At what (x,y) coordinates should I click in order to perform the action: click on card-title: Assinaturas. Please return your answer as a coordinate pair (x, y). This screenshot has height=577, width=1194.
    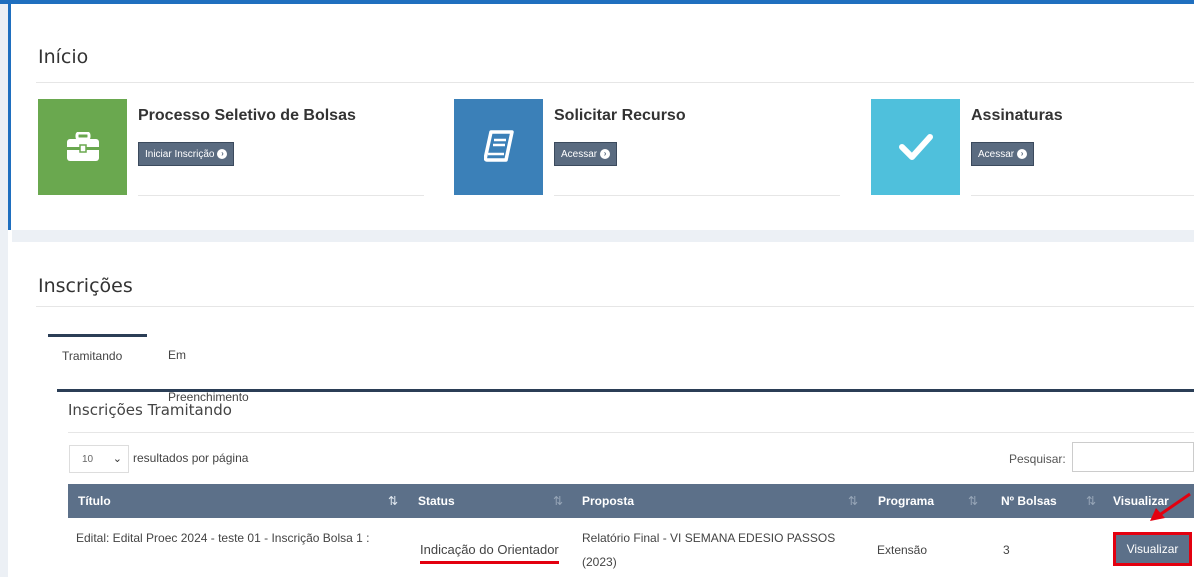
    Looking at the image, I should click on (1017, 115).